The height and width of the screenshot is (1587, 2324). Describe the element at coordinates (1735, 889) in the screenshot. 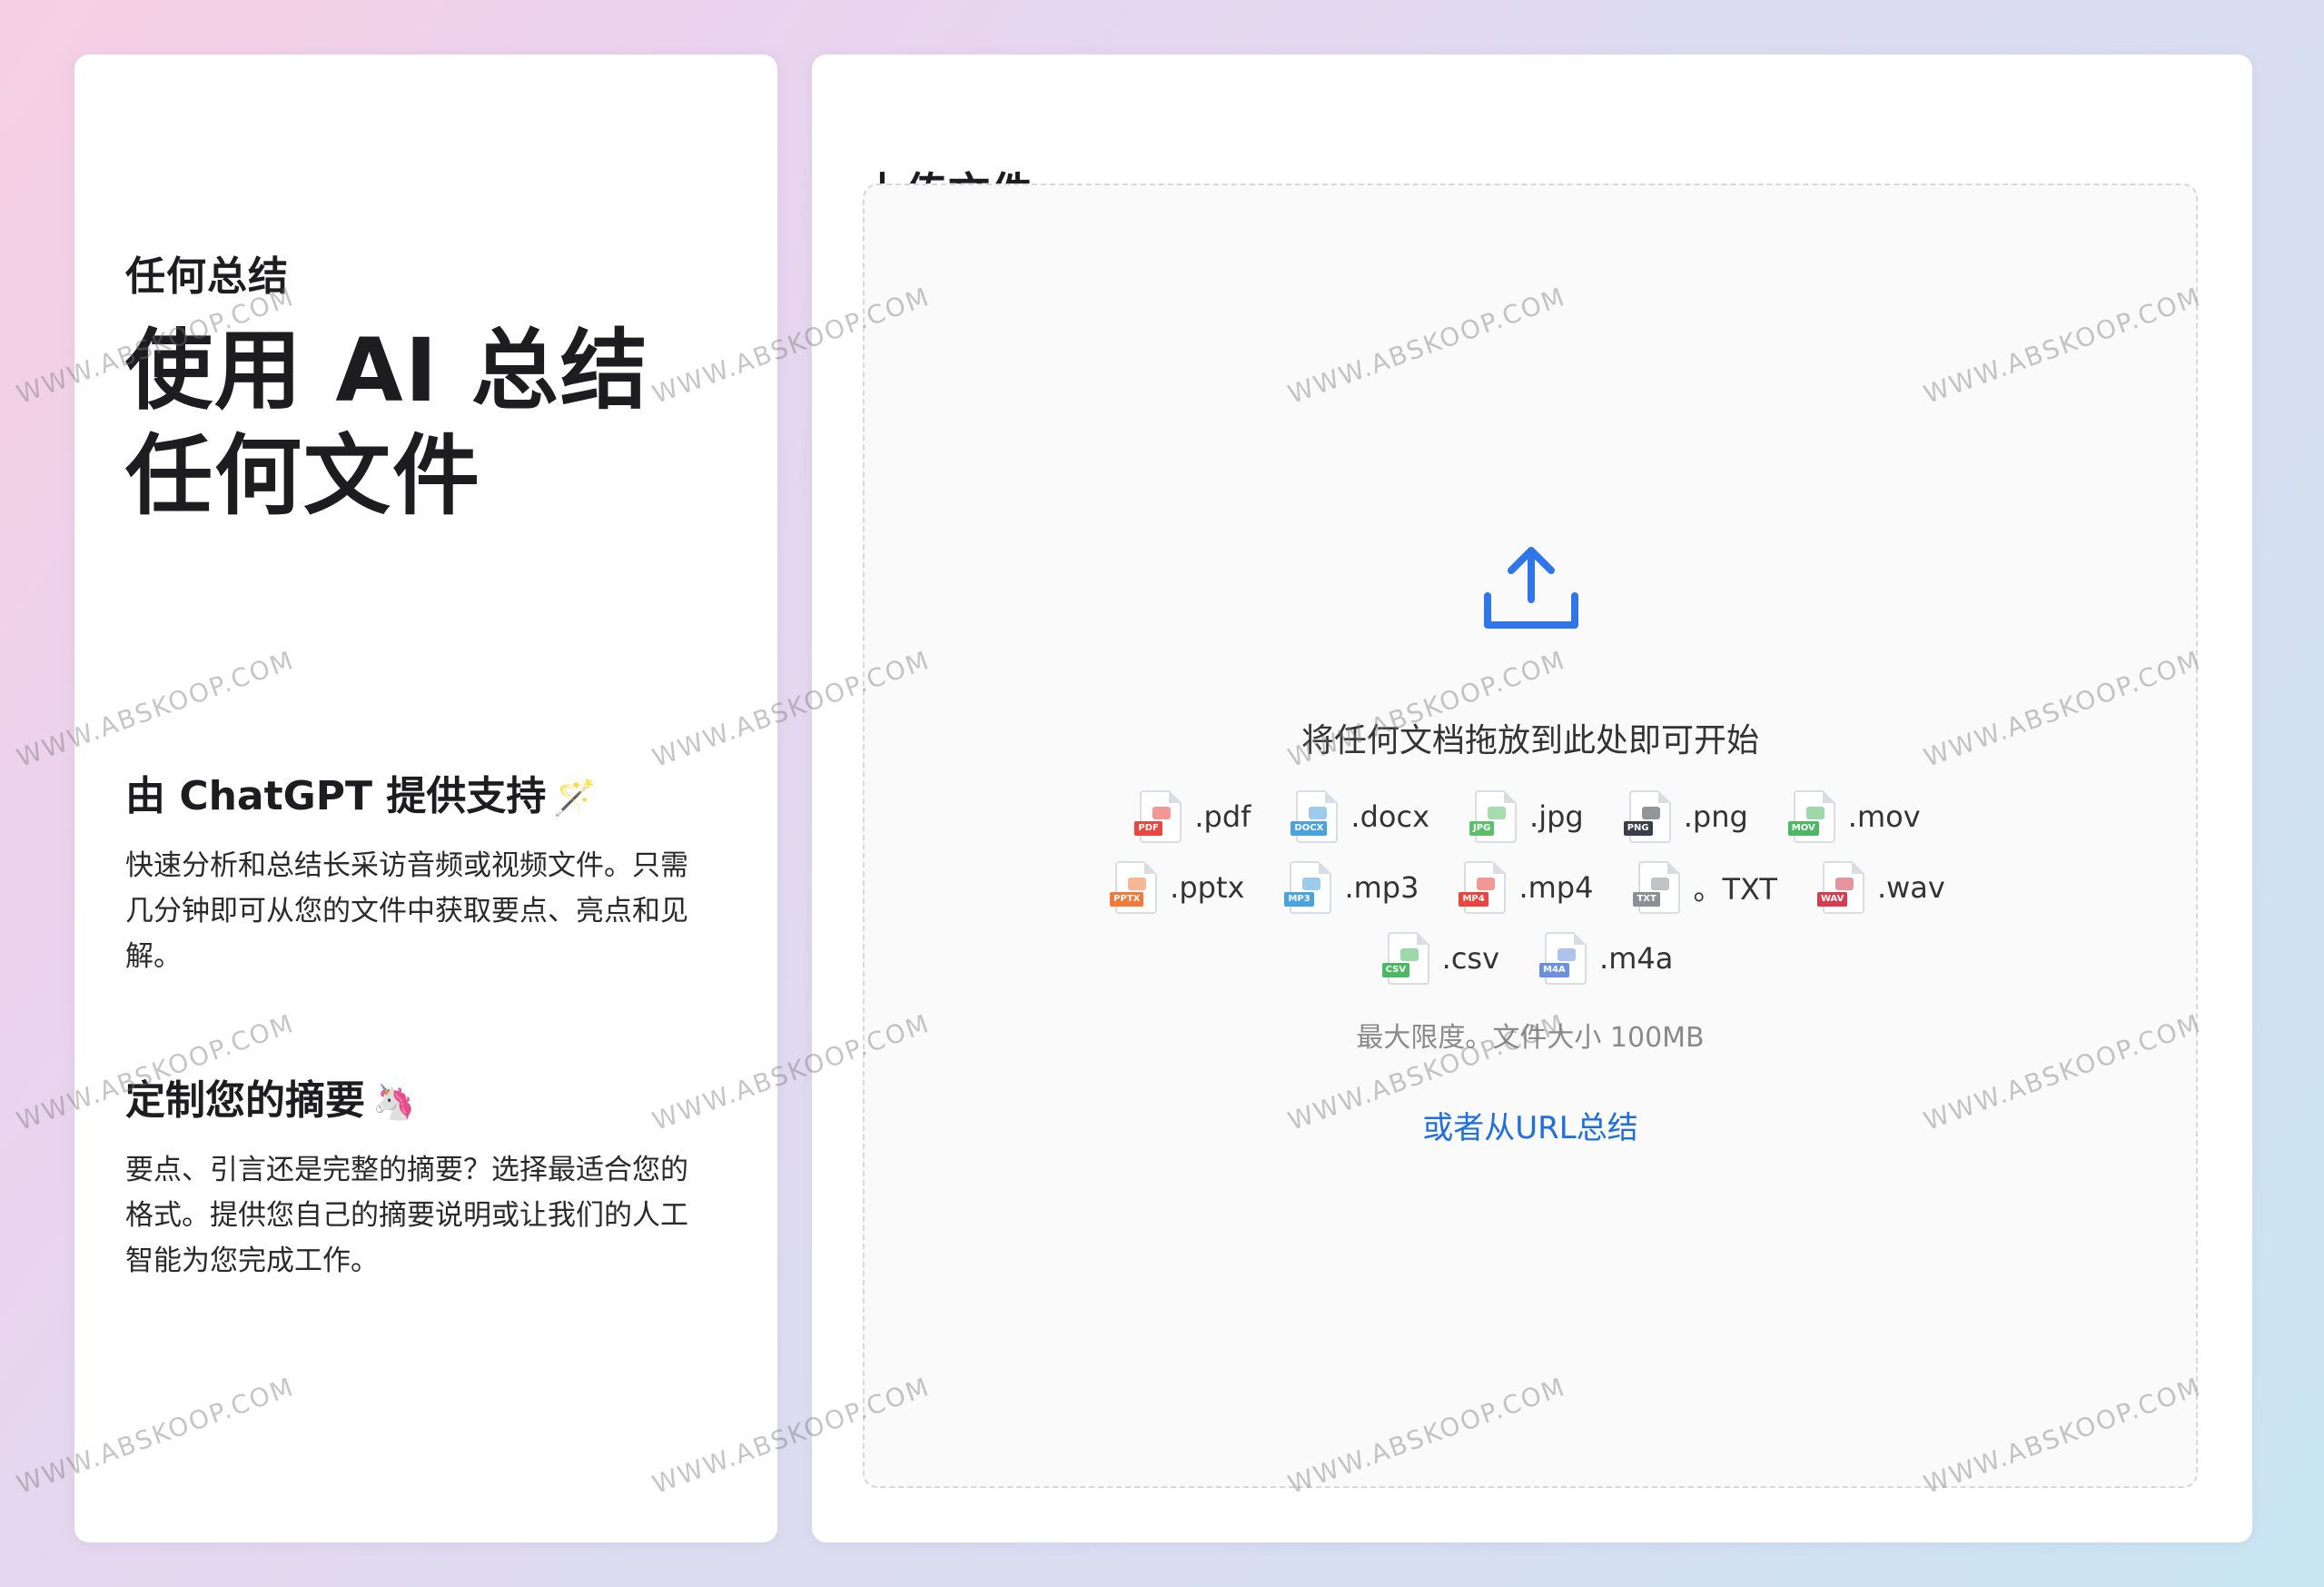

I see `file-type-label: 。TXT` at that location.